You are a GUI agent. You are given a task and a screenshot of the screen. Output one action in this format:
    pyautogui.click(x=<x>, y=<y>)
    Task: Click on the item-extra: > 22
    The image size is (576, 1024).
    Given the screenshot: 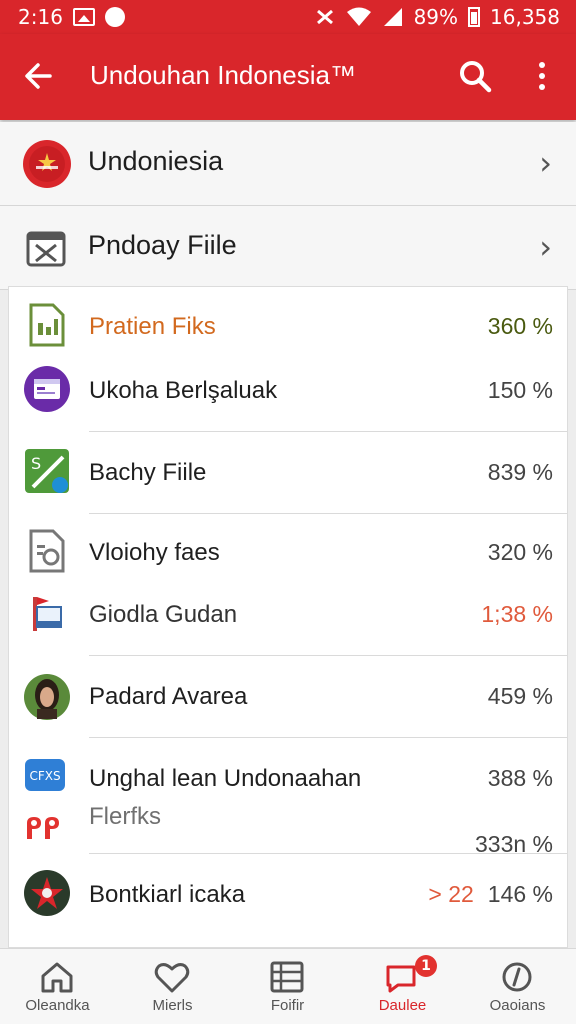 What is the action you would take?
    pyautogui.click(x=451, y=894)
    